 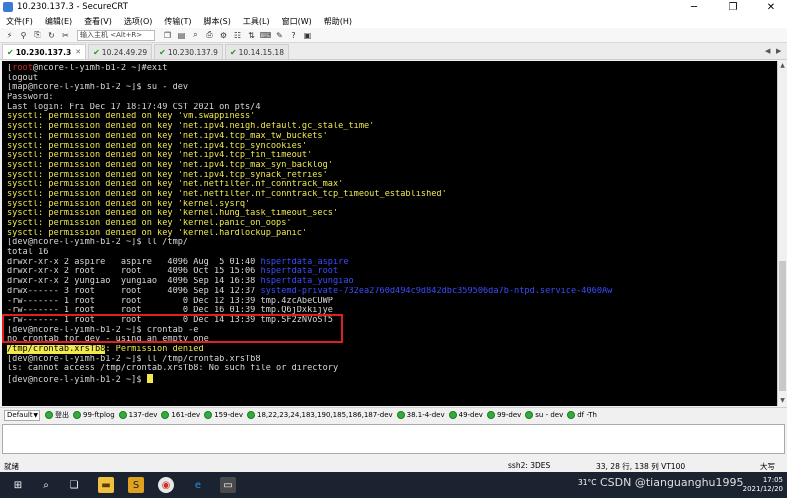 What do you see at coordinates (338, 21) in the screenshot?
I see `menu-help: 帮助(H)` at bounding box center [338, 21].